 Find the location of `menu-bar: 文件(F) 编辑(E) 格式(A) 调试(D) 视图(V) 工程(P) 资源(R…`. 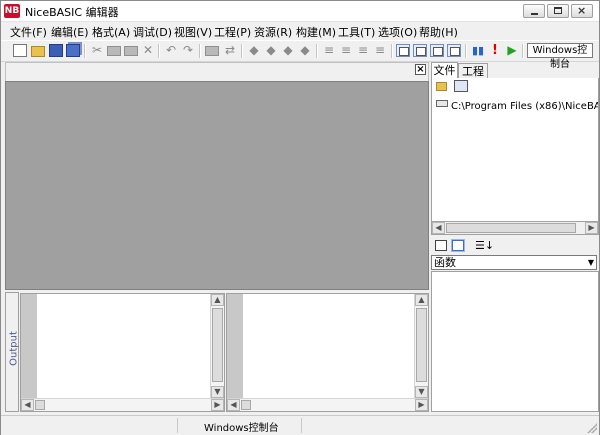

menu-bar: 文件(F) 编辑(E) 格式(A) 调试(D) 视图(V) 工程(P) 资源(R… is located at coordinates (300, 31).